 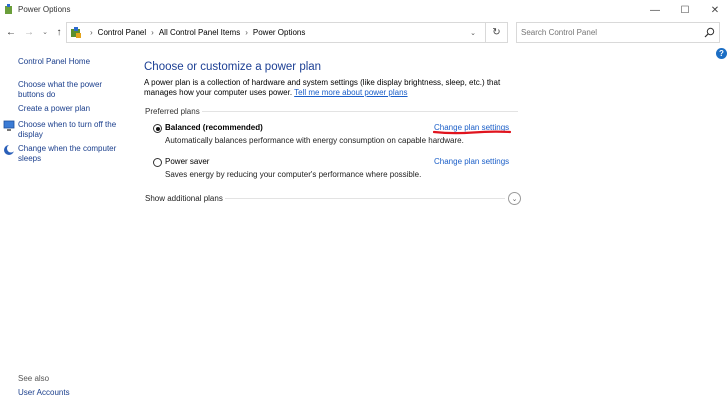 What do you see at coordinates (187, 161) in the screenshot?
I see `power-saver-plan-name: Power saver` at bounding box center [187, 161].